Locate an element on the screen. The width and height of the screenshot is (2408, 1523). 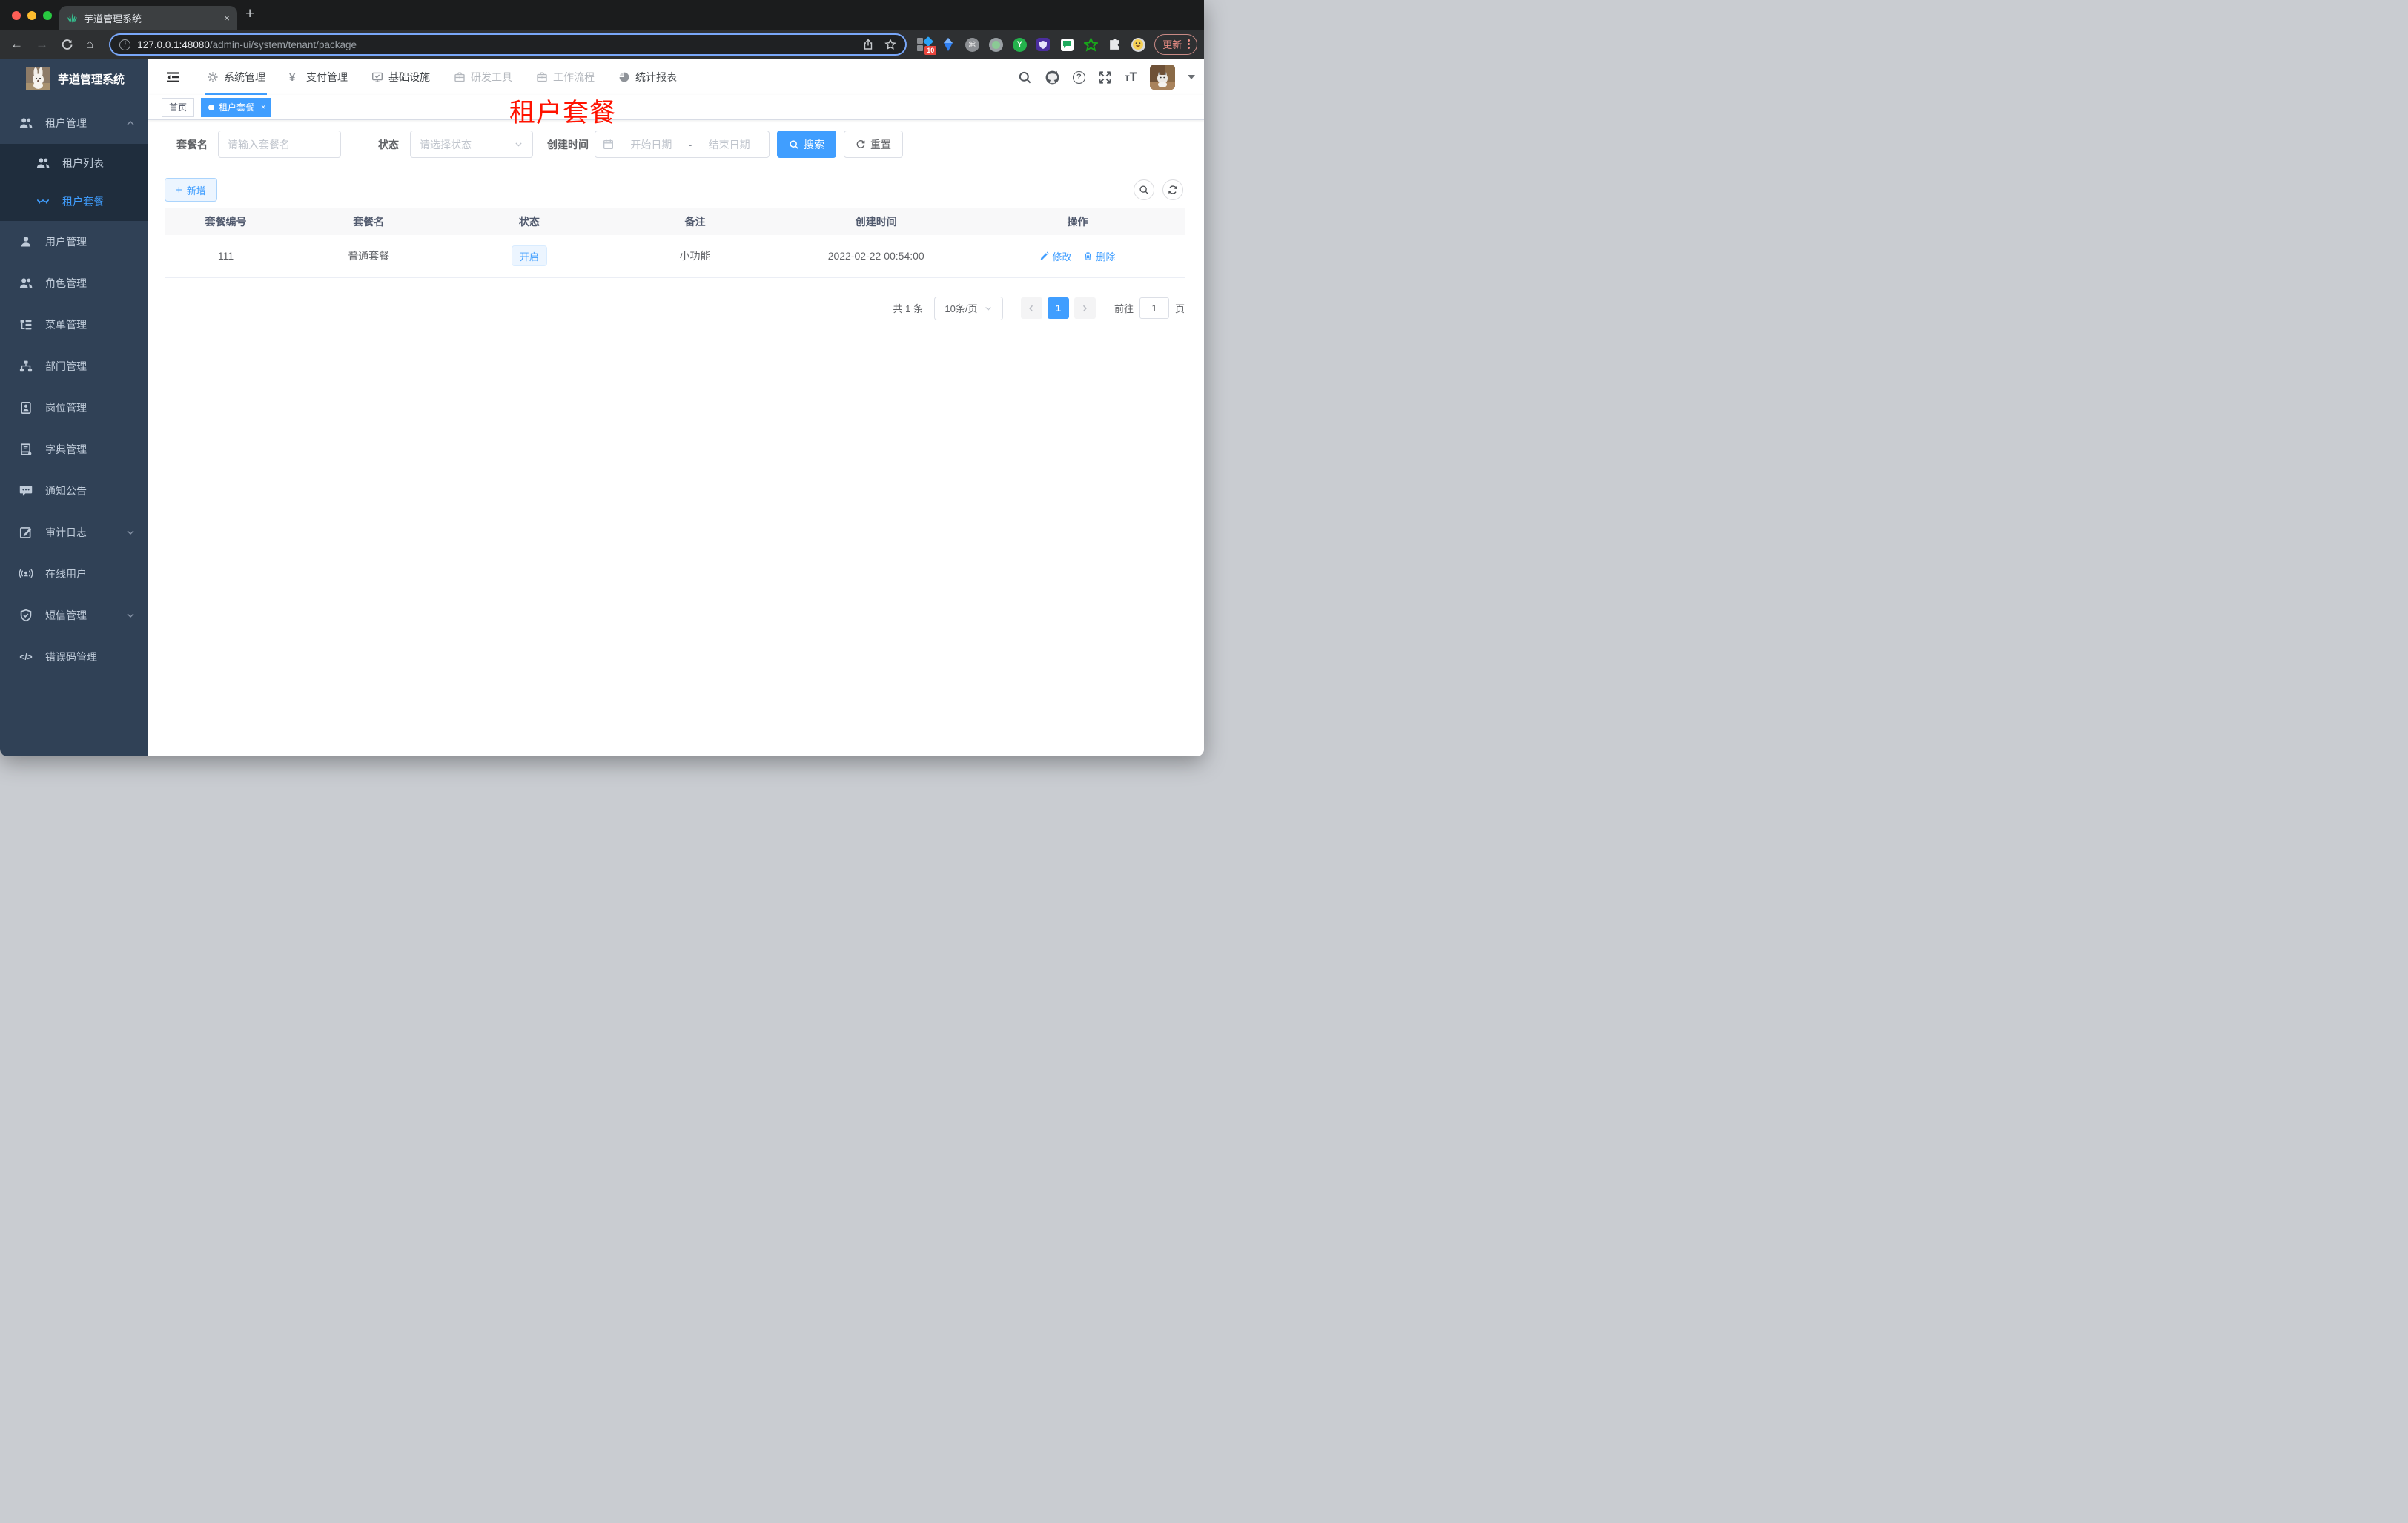
share-icon is located at coordinates (868, 45).